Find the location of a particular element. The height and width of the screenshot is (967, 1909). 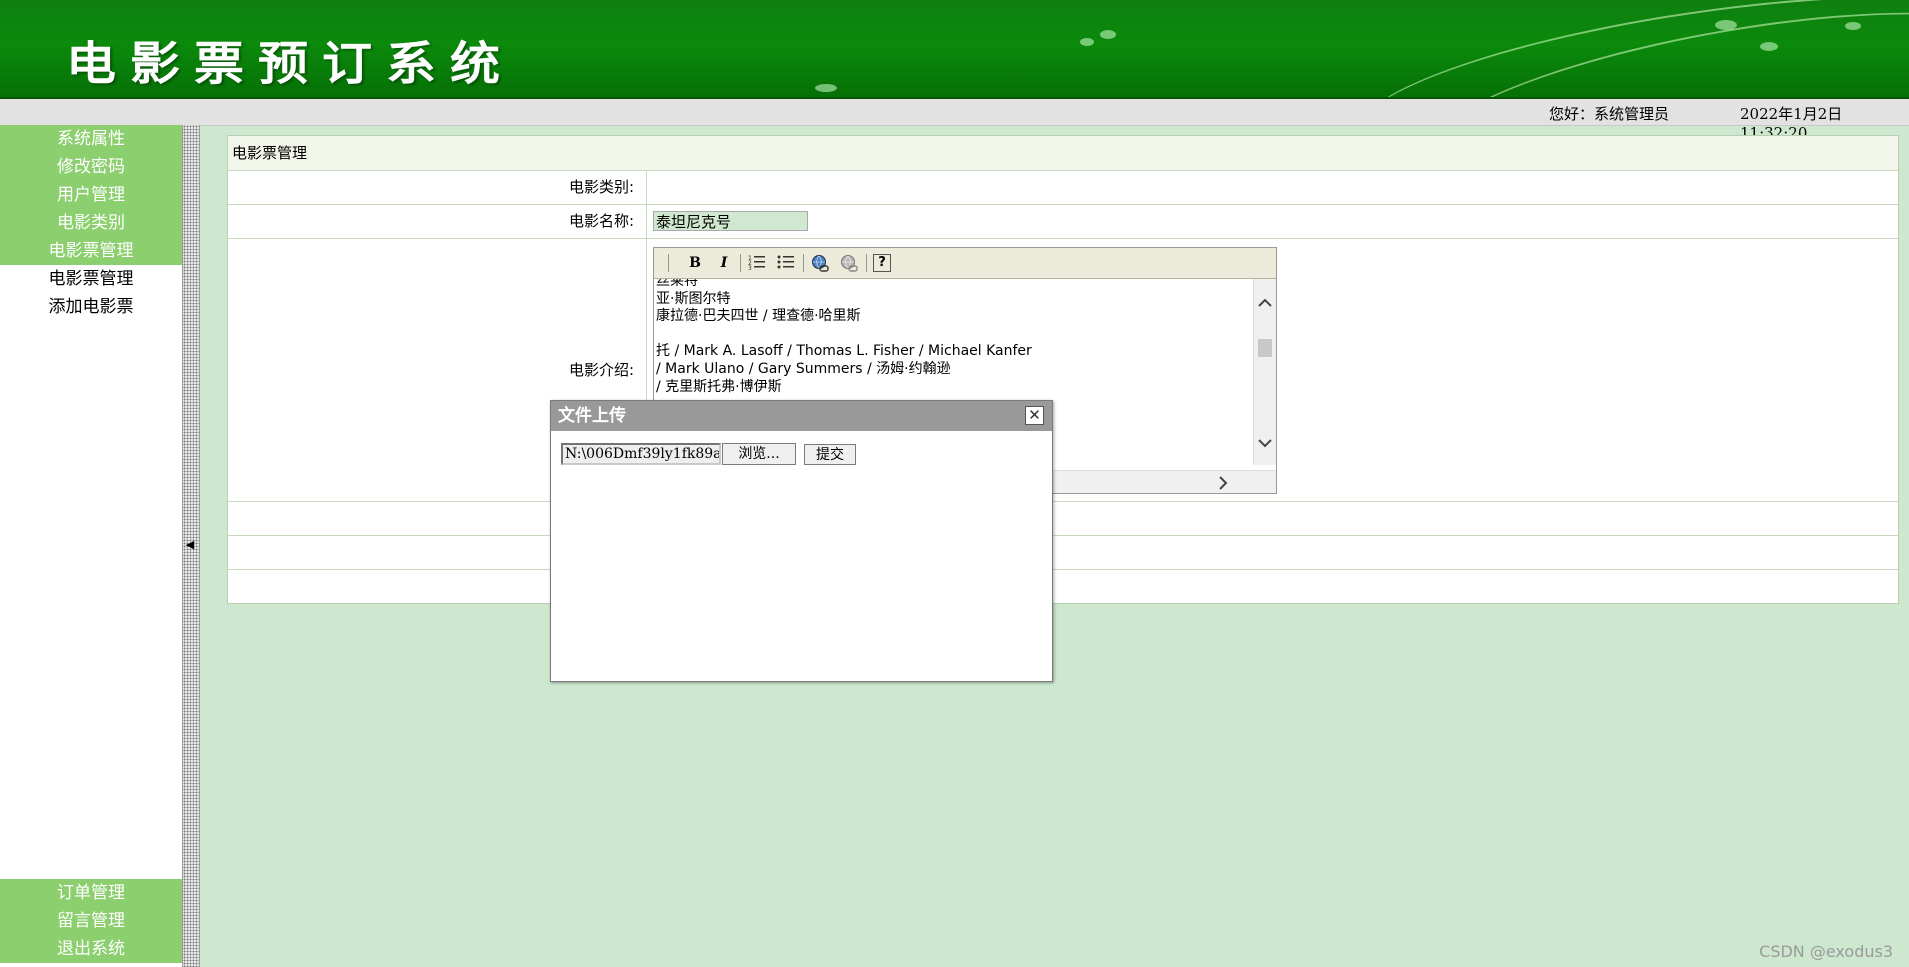

submenu-item-add-ticket: 添加电影票 is located at coordinates (91, 307).